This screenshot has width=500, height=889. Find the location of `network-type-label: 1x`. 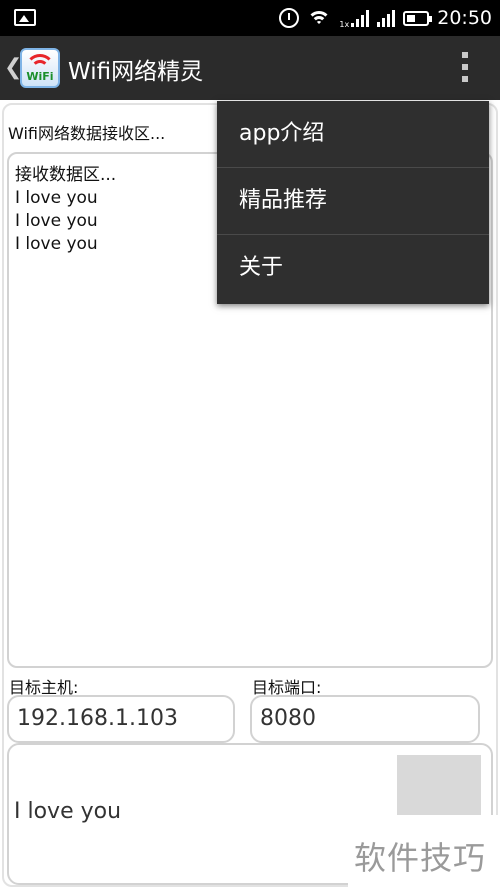

network-type-label: 1x is located at coordinates (344, 24).